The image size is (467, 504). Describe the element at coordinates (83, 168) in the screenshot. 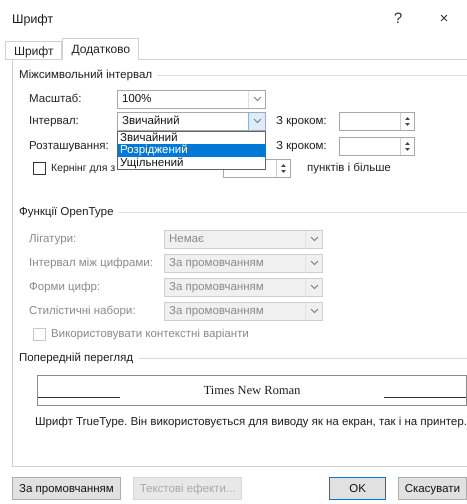

I see `checkbox-label: Кернінг для з` at that location.